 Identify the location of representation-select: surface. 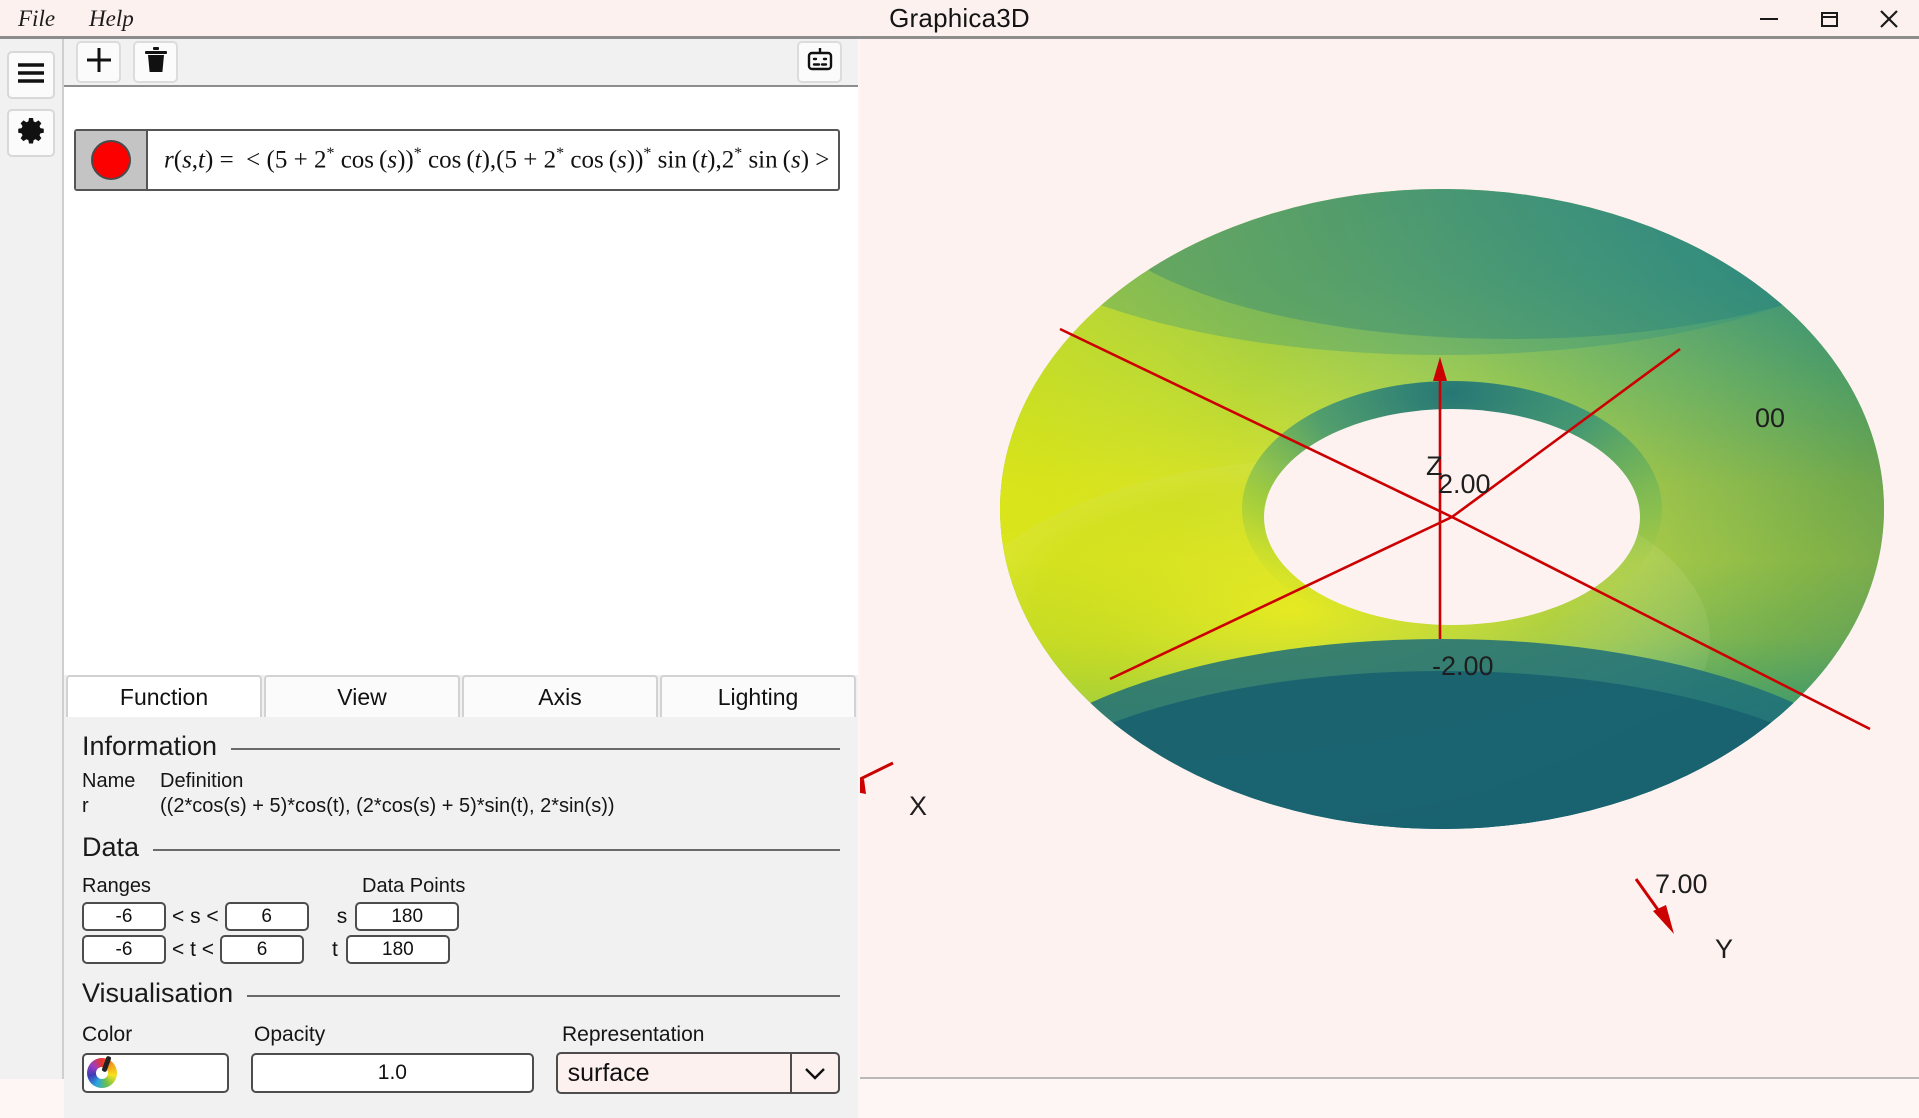
(697, 1073).